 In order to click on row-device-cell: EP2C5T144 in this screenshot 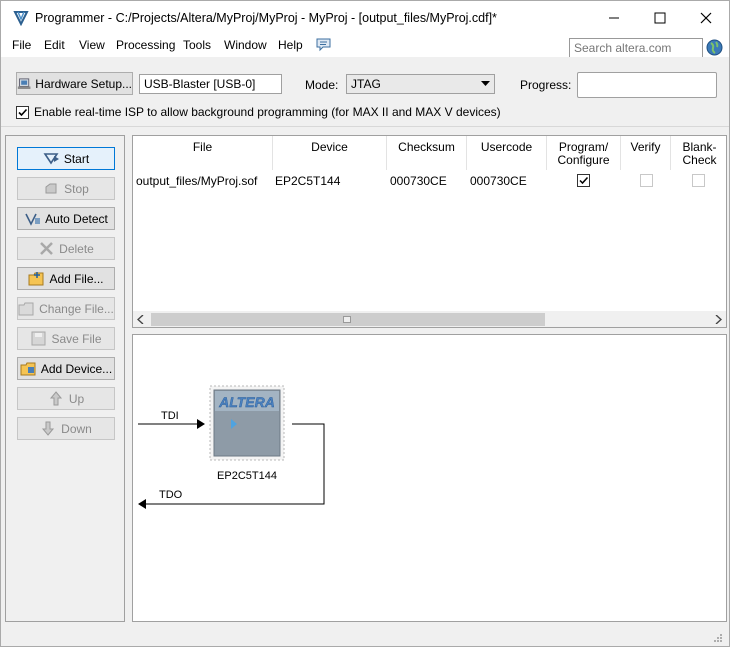, I will do `click(308, 181)`.